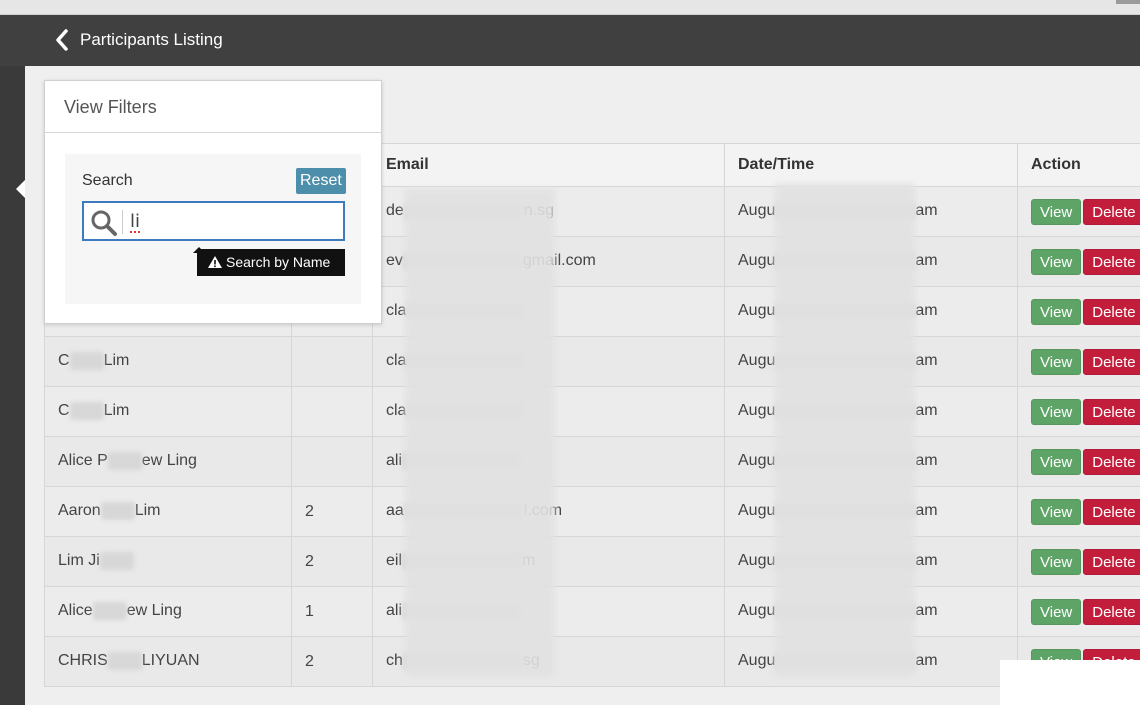 Image resolution: width=1140 pixels, height=705 pixels. Describe the element at coordinates (394, 561) in the screenshot. I see `email-prefix: eil` at that location.